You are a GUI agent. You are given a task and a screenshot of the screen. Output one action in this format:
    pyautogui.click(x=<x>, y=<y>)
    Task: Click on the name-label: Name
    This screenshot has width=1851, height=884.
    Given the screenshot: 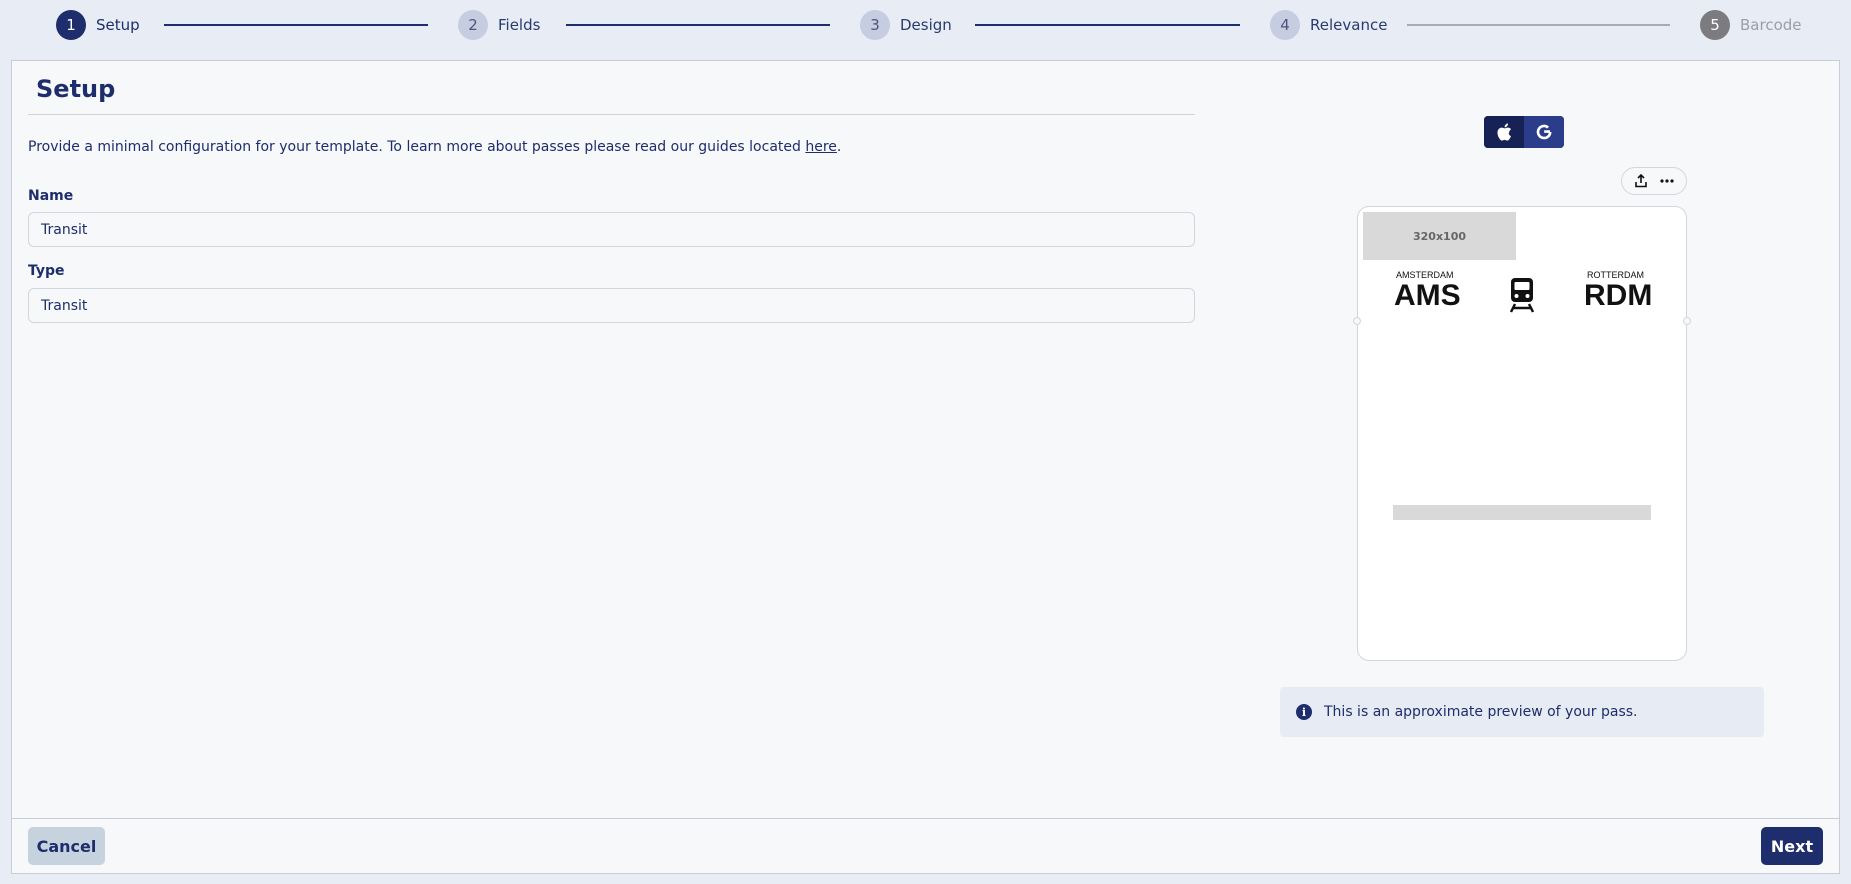 What is the action you would take?
    pyautogui.click(x=51, y=196)
    